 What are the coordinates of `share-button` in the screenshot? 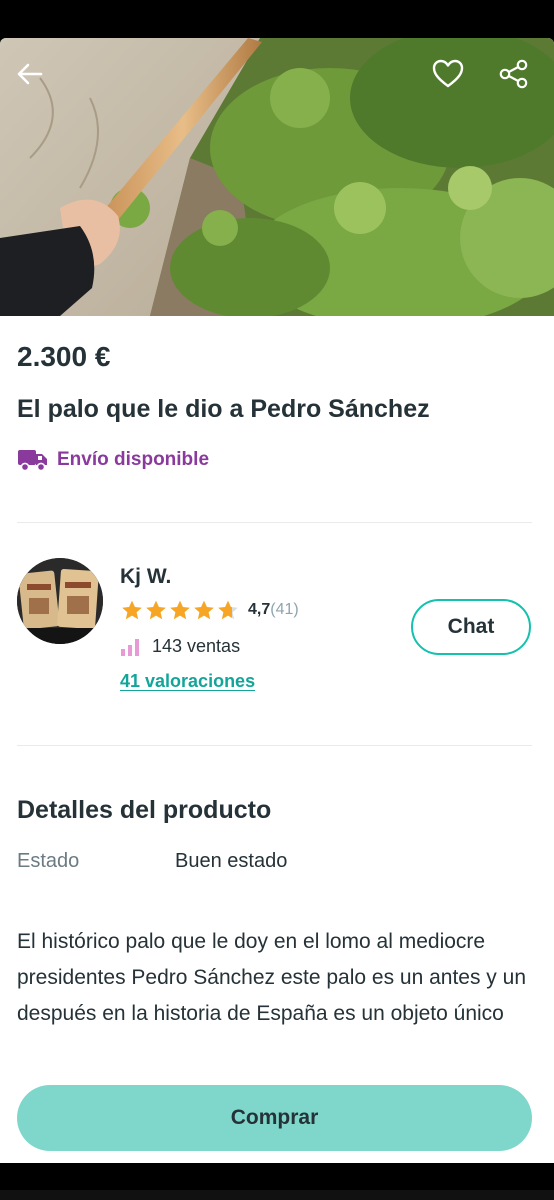 It's located at (514, 74).